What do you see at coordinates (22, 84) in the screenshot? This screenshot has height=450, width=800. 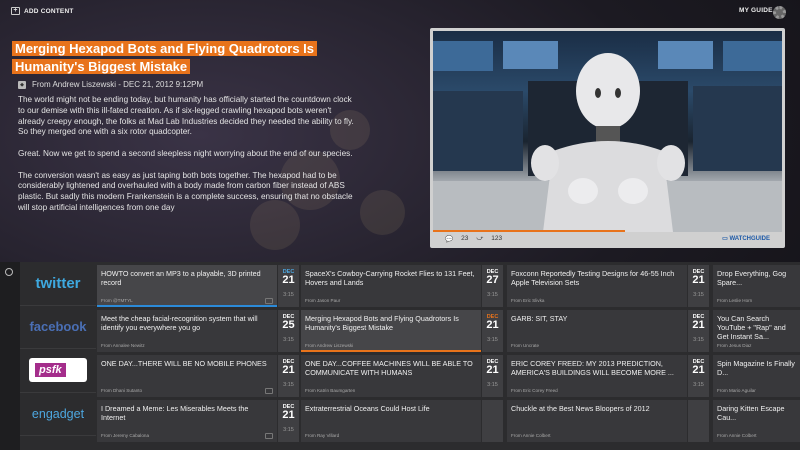 I see `source-icon: ◆` at bounding box center [22, 84].